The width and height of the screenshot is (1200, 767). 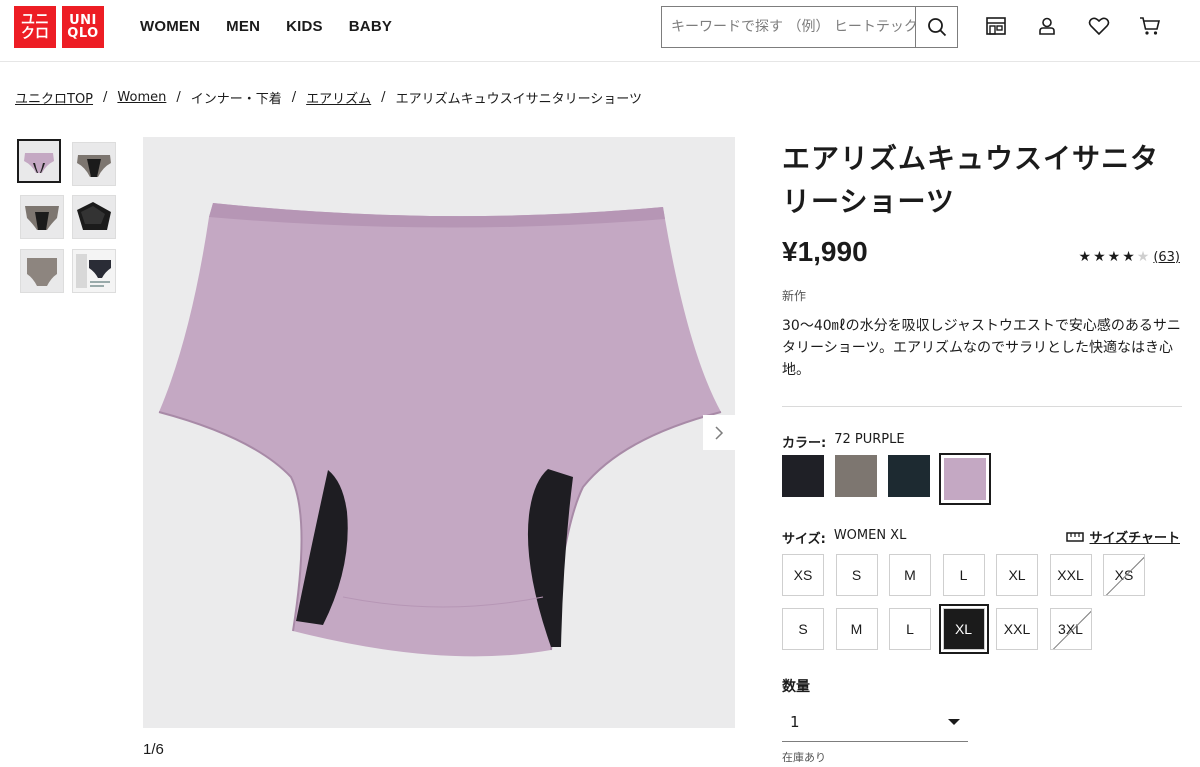 What do you see at coordinates (856, 476) in the screenshot?
I see `color-swatch-gray` at bounding box center [856, 476].